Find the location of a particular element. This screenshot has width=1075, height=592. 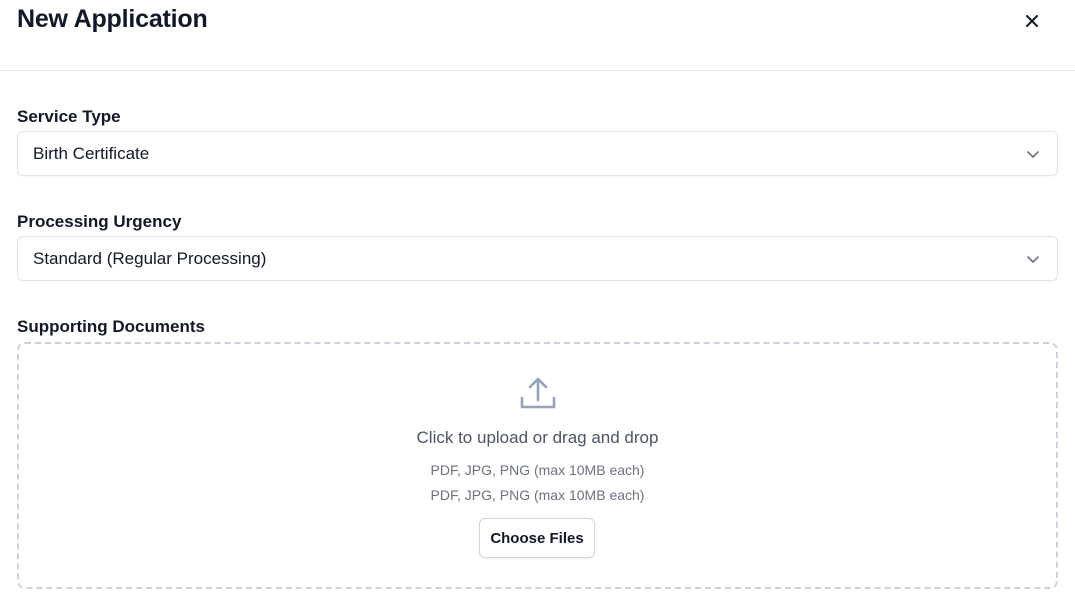

close-icon is located at coordinates (1032, 21).